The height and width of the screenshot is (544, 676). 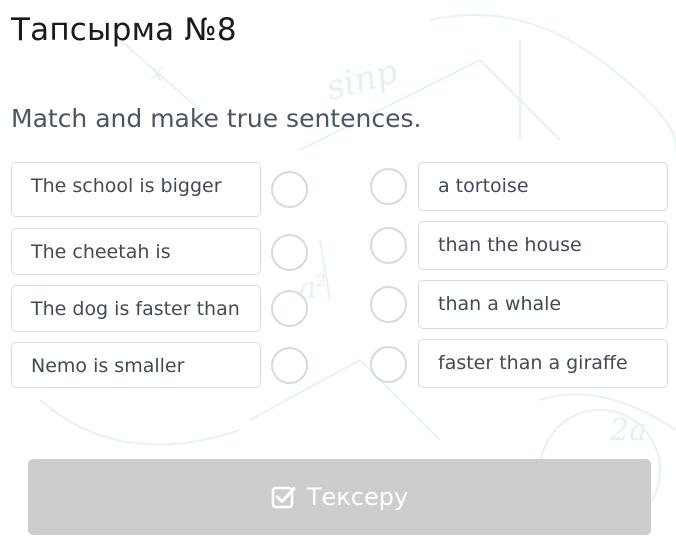 I want to click on right-item-label: than a whale, so click(x=500, y=304).